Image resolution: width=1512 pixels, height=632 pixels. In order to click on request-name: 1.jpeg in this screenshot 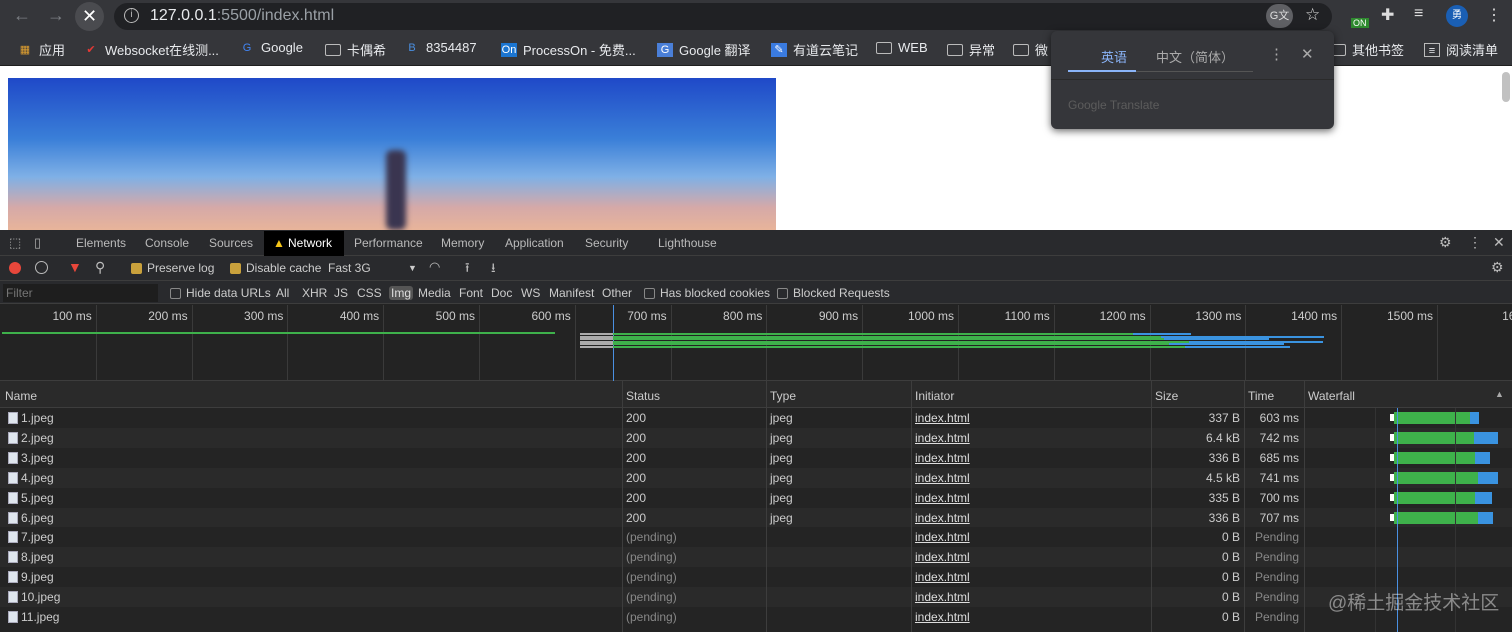, I will do `click(31, 418)`.